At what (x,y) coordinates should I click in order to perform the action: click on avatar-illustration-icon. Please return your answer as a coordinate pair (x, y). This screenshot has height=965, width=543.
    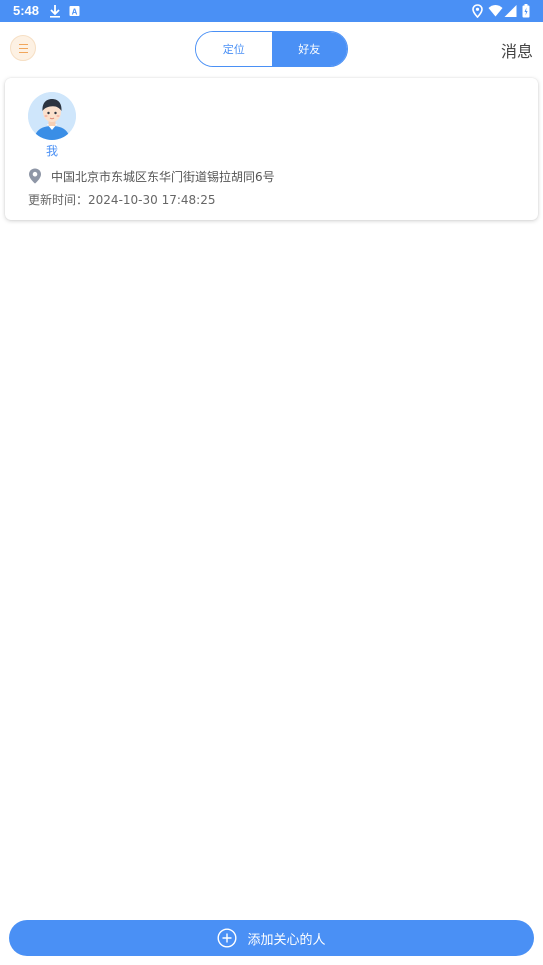
    Looking at the image, I should click on (52, 116).